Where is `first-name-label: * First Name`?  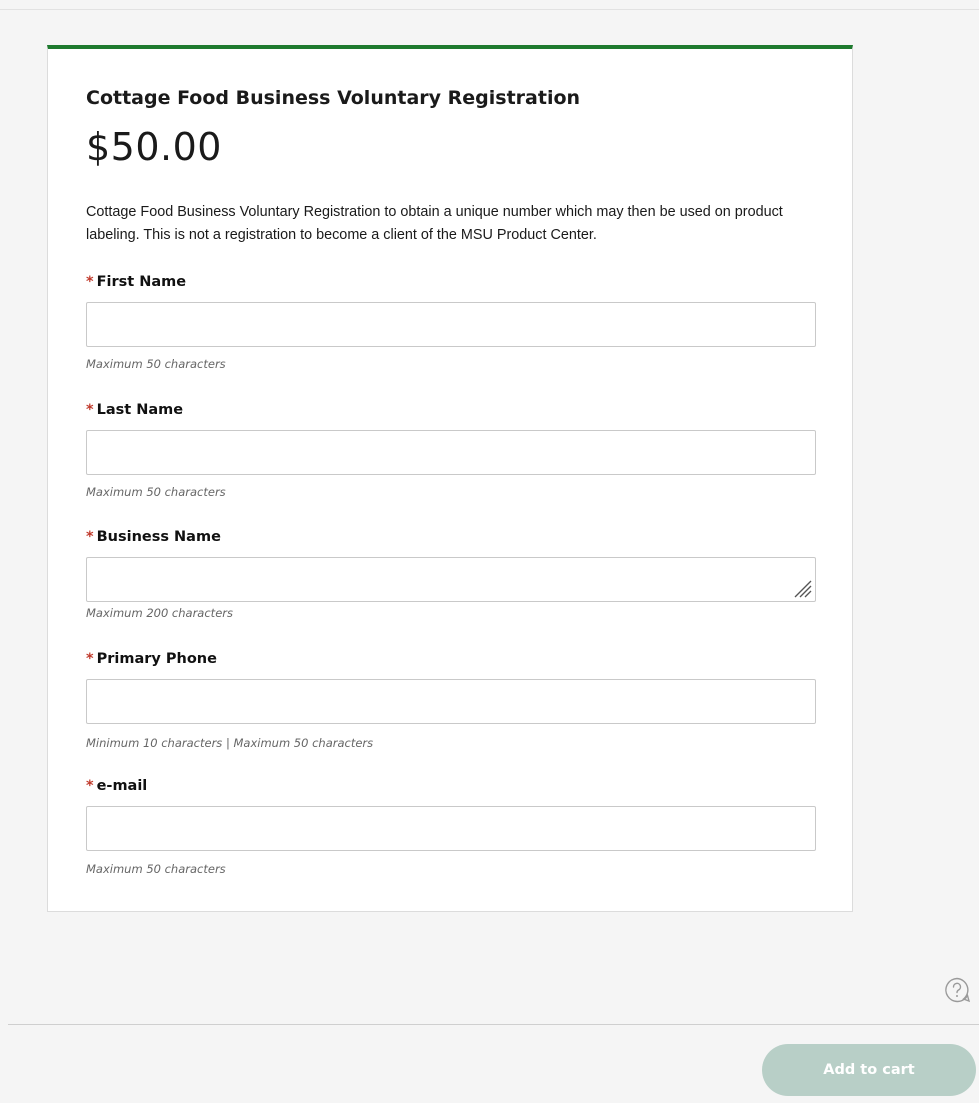
first-name-label: * First Name is located at coordinates (136, 282).